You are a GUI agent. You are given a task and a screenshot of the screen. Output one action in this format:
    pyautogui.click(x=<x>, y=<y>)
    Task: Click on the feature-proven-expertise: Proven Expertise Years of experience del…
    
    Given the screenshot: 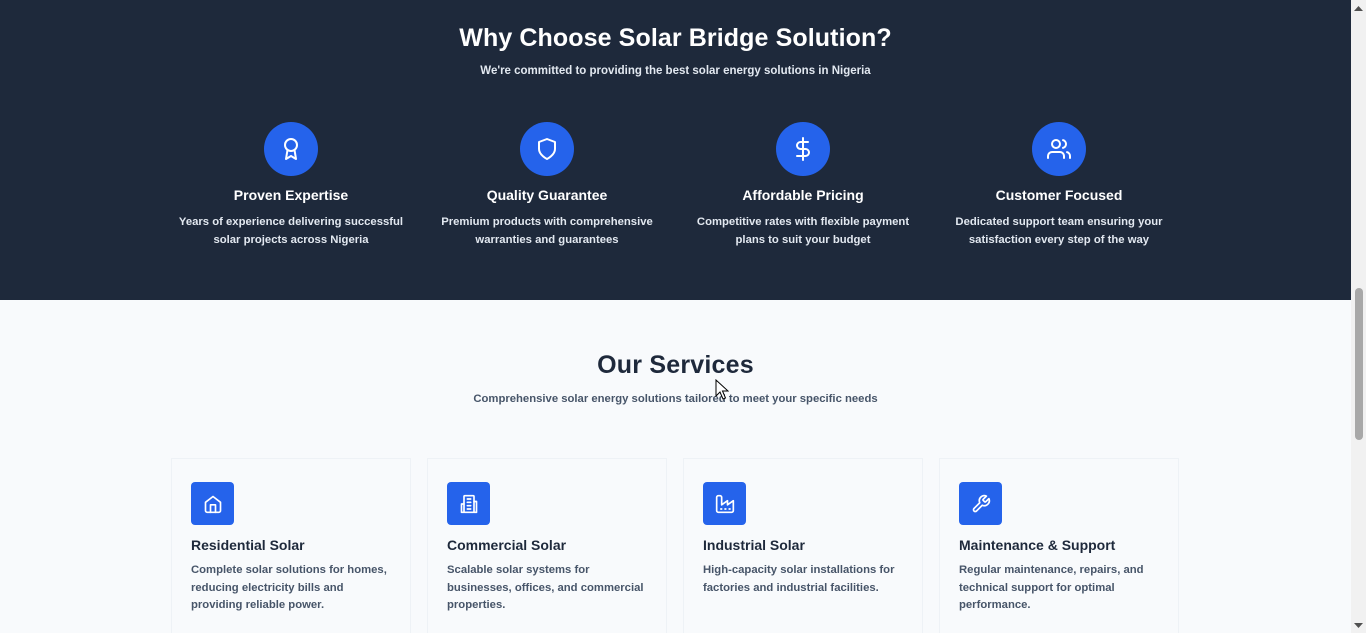 What is the action you would take?
    pyautogui.click(x=291, y=185)
    